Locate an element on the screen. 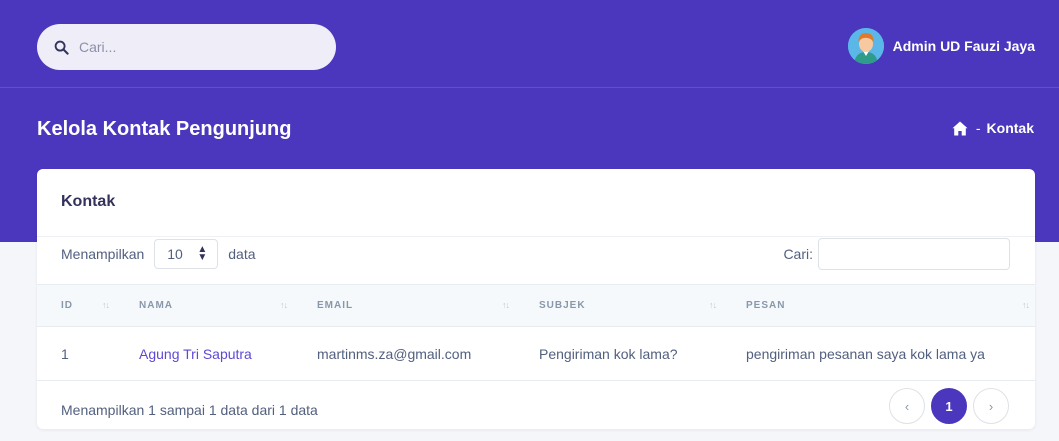  cell-nama: Agung Tri Saputra is located at coordinates (204, 353).